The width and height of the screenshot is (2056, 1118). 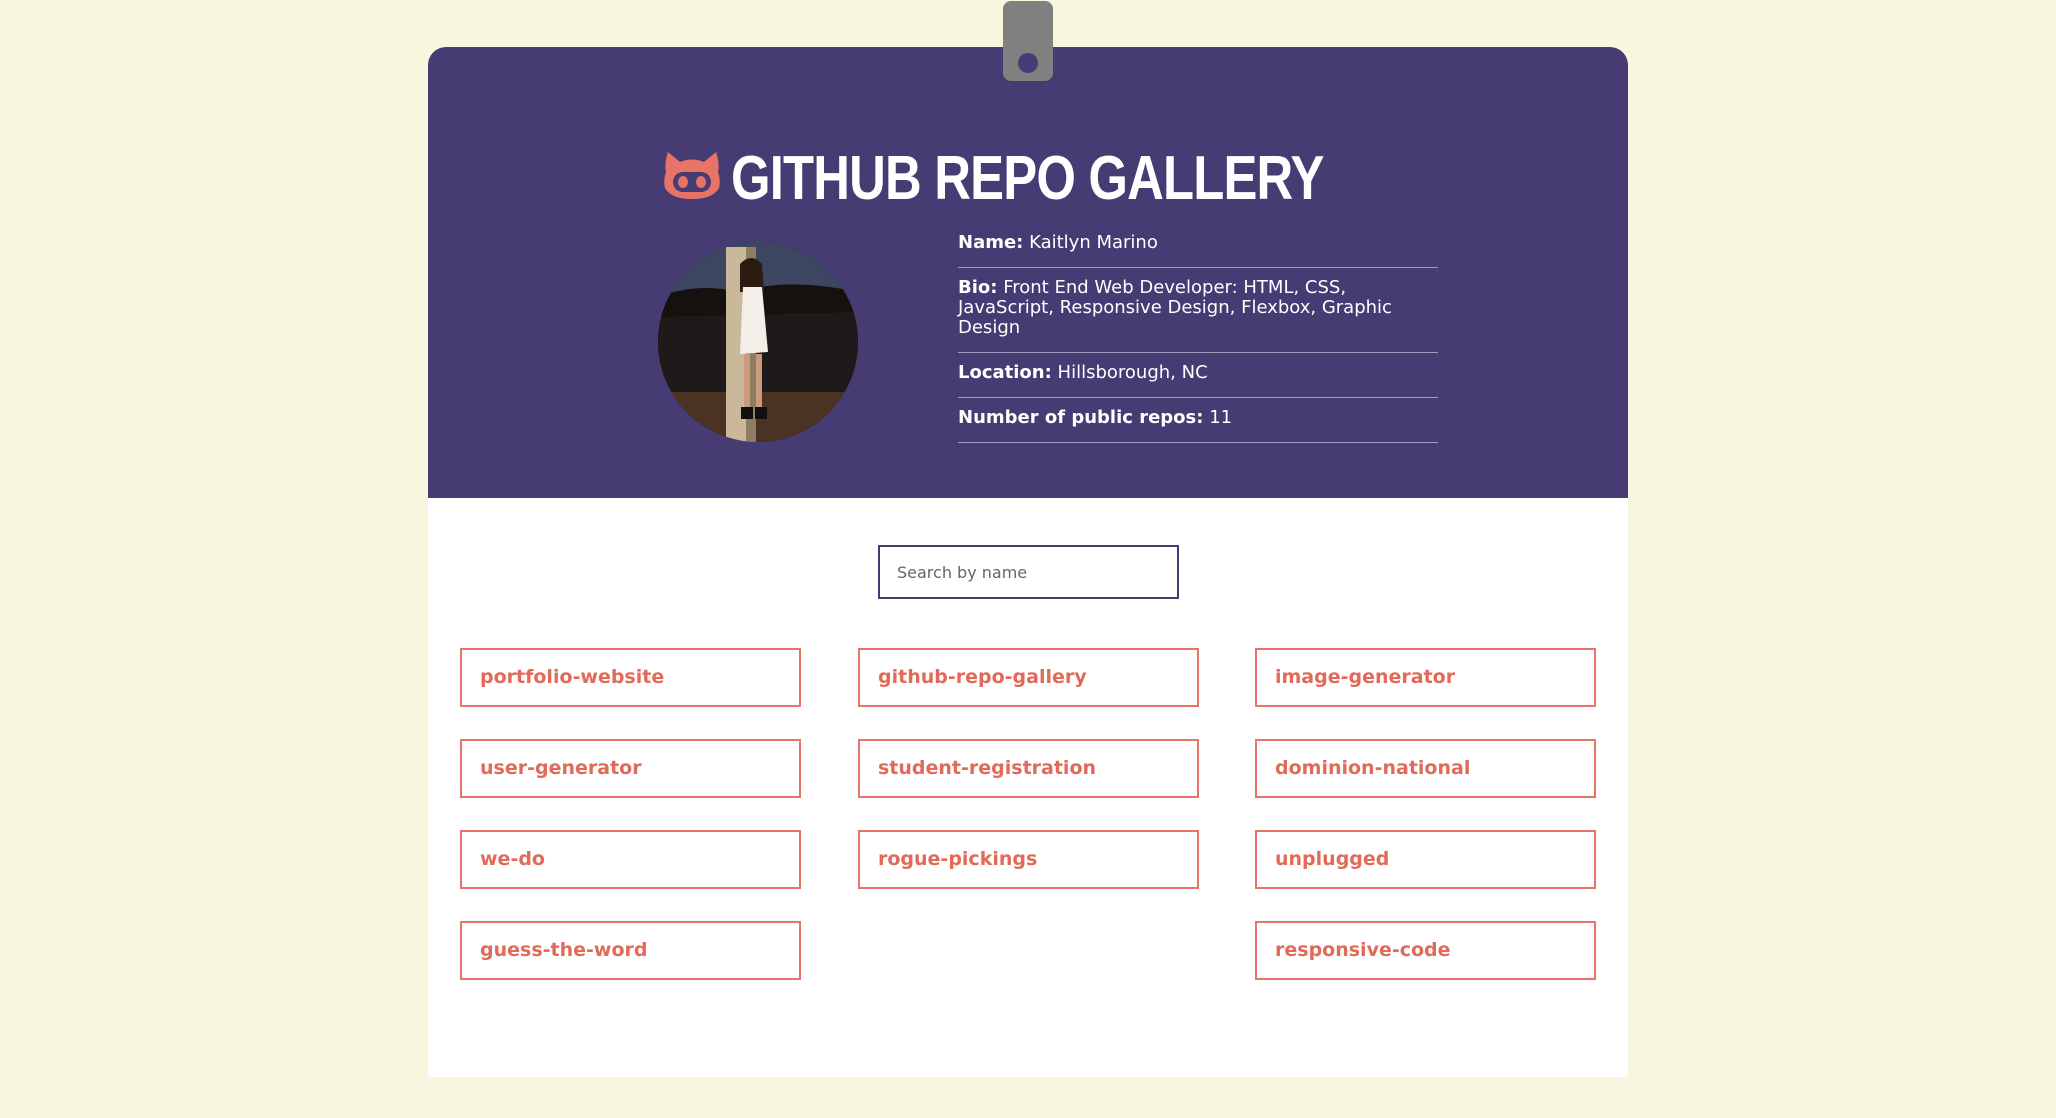 I want to click on repo-item-image-generator: image-generator, so click(x=1425, y=677).